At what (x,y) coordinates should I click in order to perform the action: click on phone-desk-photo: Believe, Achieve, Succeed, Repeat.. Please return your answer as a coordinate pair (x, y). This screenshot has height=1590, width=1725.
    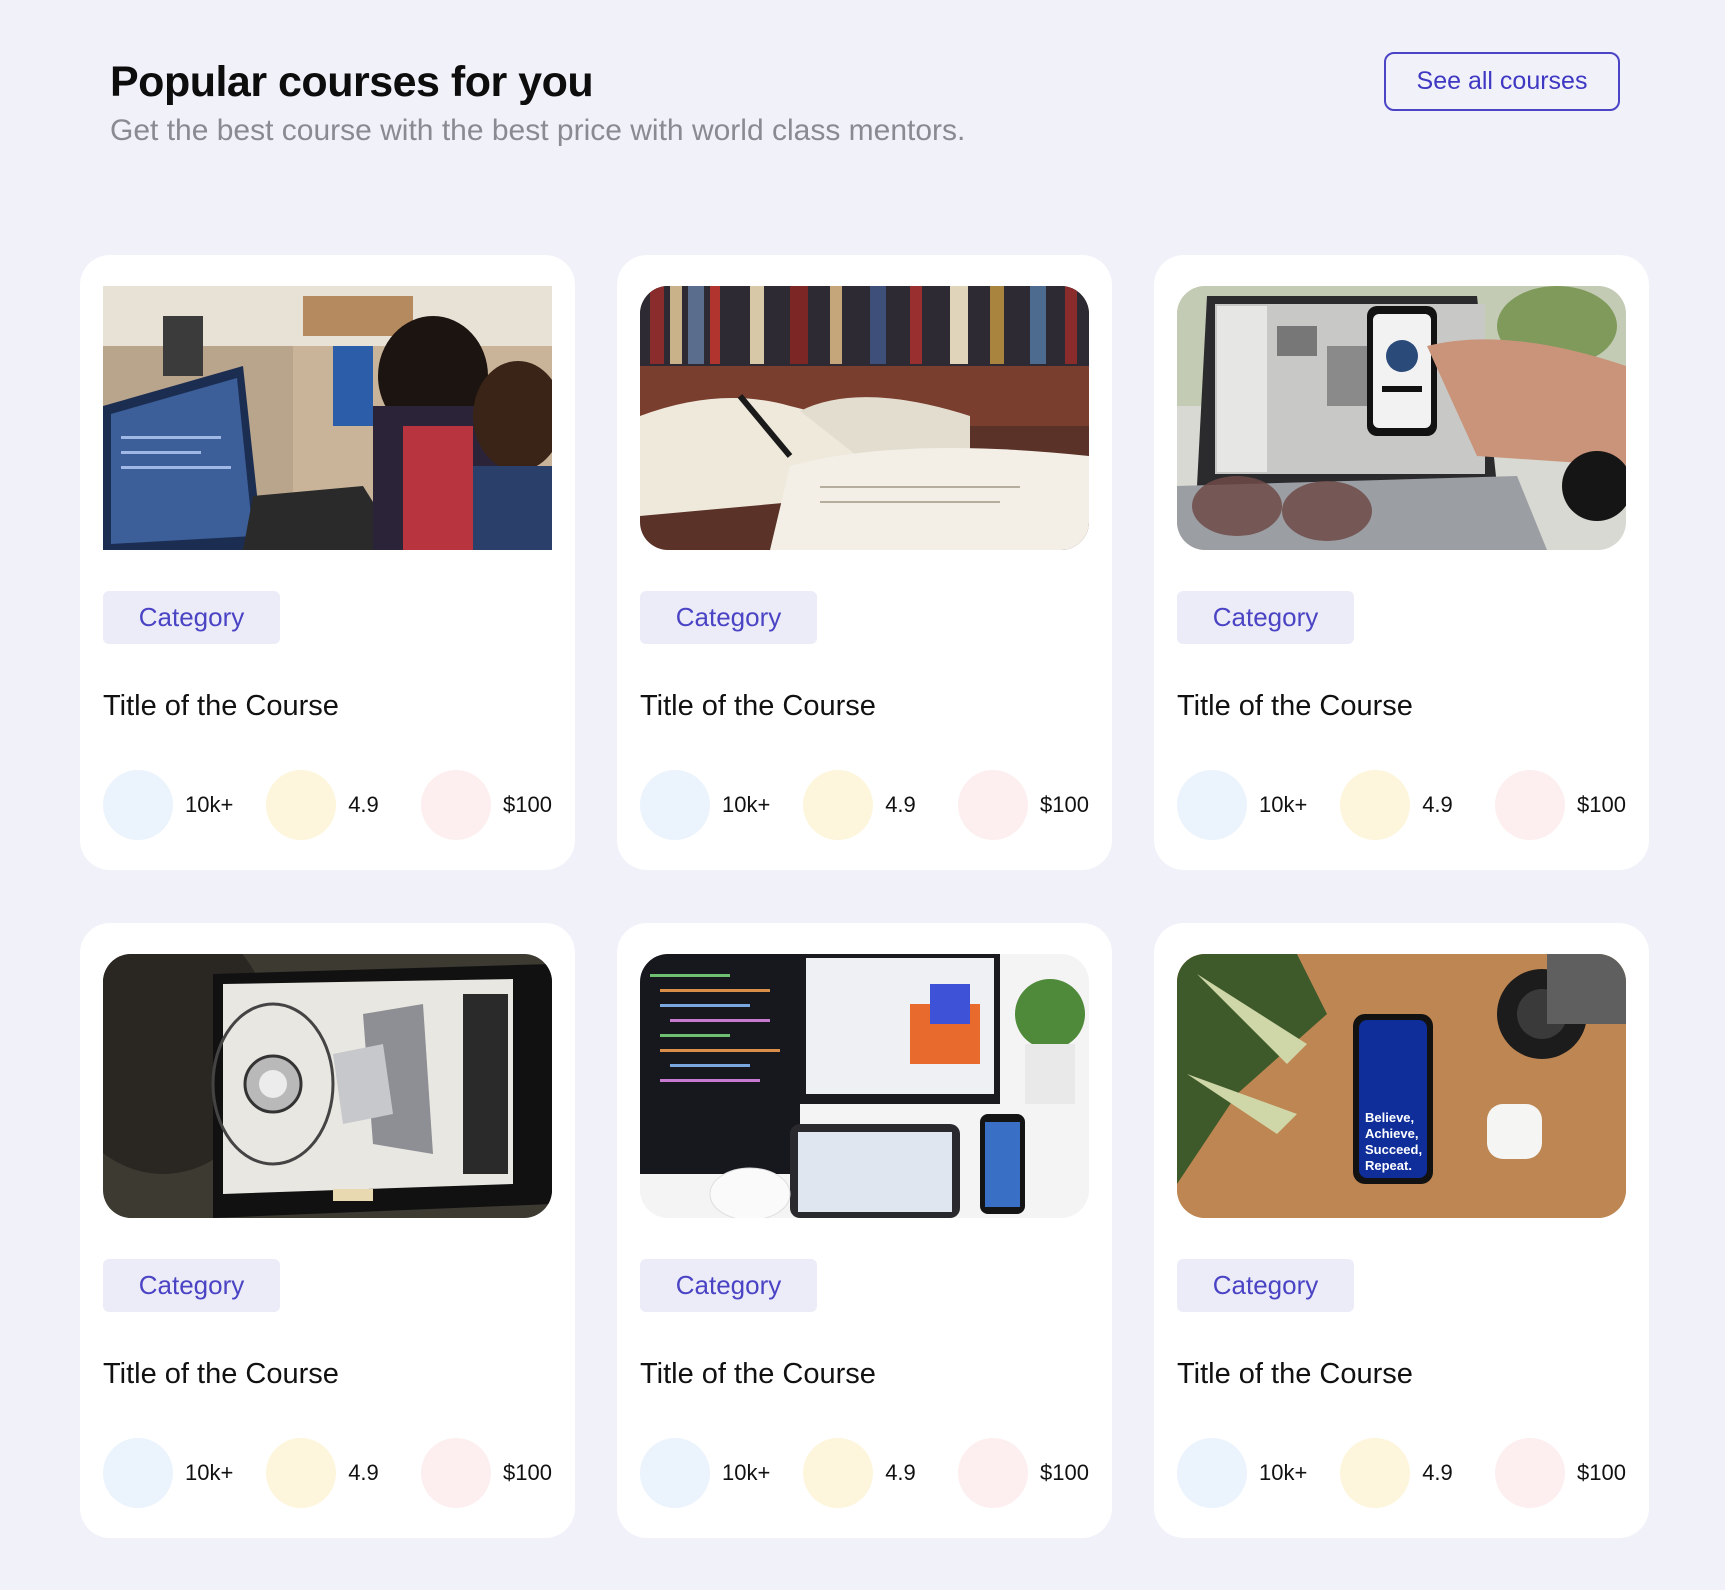
    Looking at the image, I should click on (1401, 1086).